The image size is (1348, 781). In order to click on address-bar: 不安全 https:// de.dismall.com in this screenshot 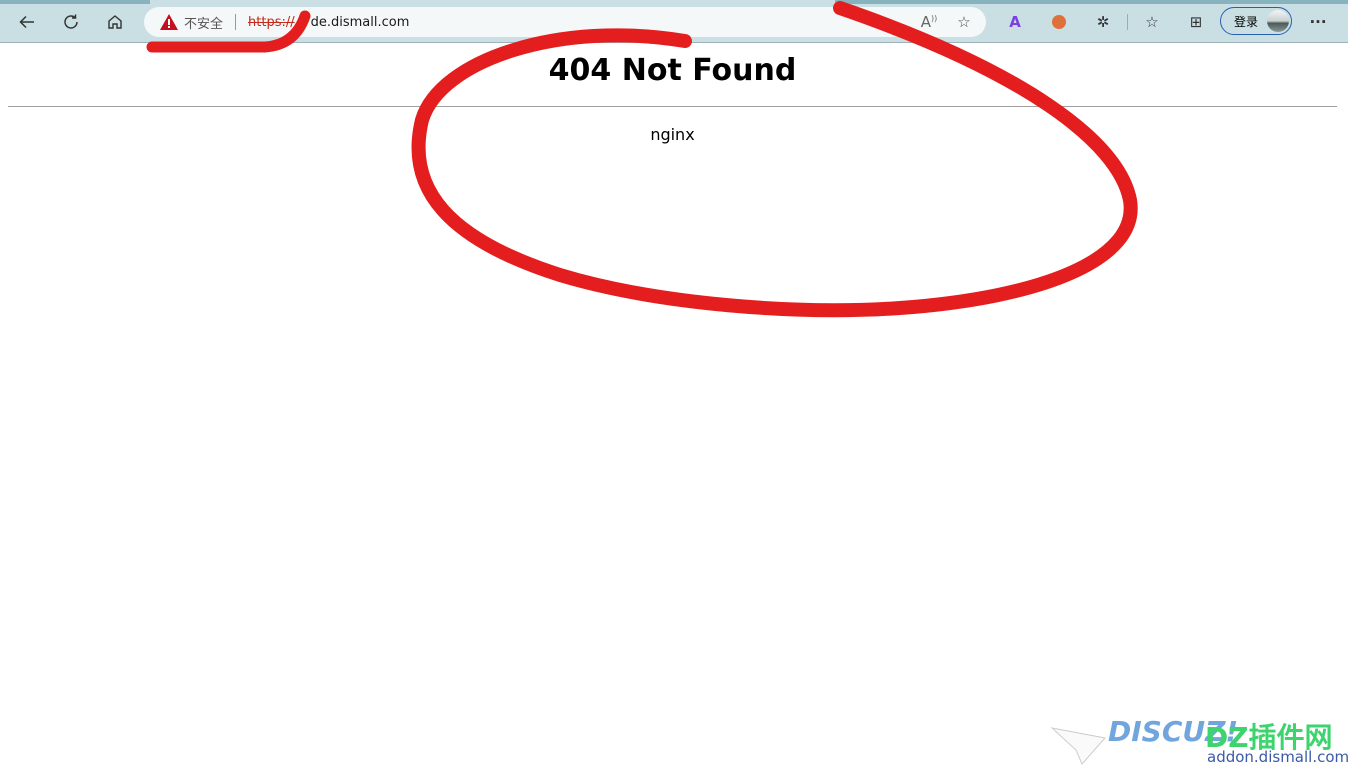, I will do `click(565, 22)`.